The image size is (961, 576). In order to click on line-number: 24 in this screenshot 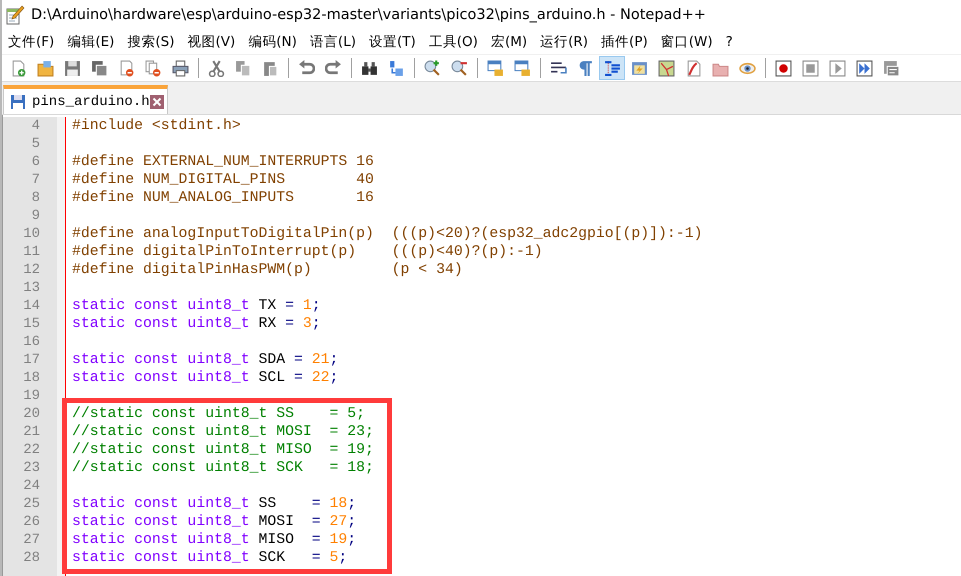, I will do `click(31, 486)`.